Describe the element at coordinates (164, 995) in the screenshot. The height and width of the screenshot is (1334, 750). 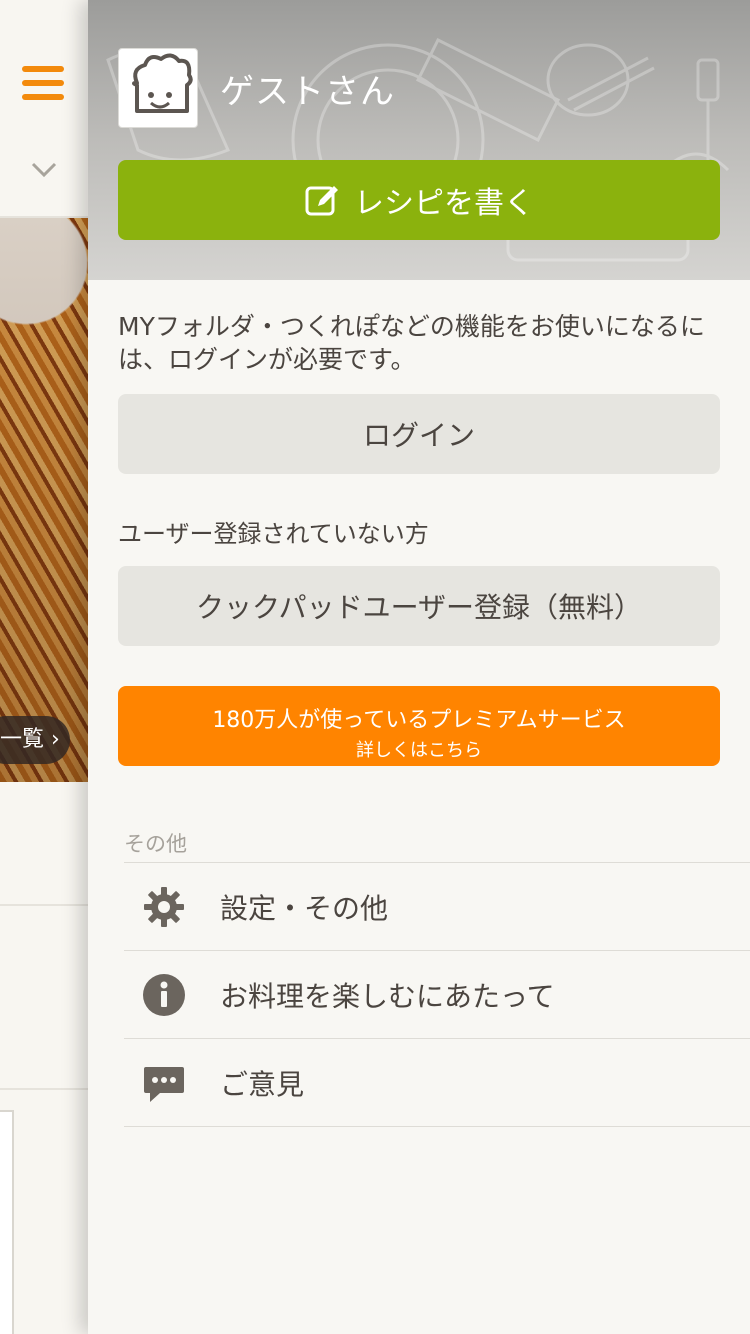
I see `info-icon` at that location.